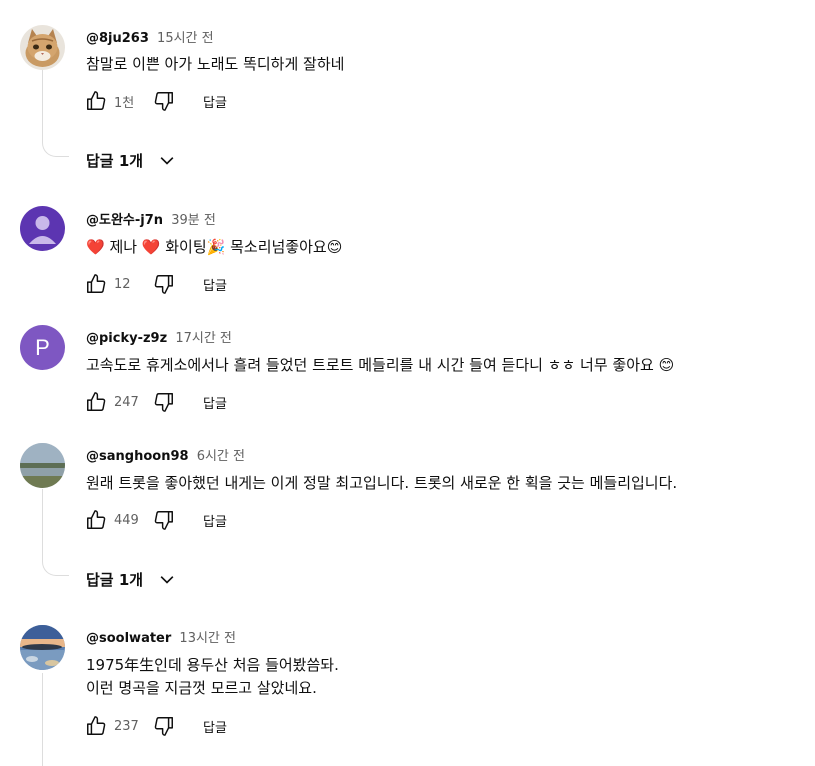  Describe the element at coordinates (126, 338) in the screenshot. I see `author-name: @picky-z9z` at that location.